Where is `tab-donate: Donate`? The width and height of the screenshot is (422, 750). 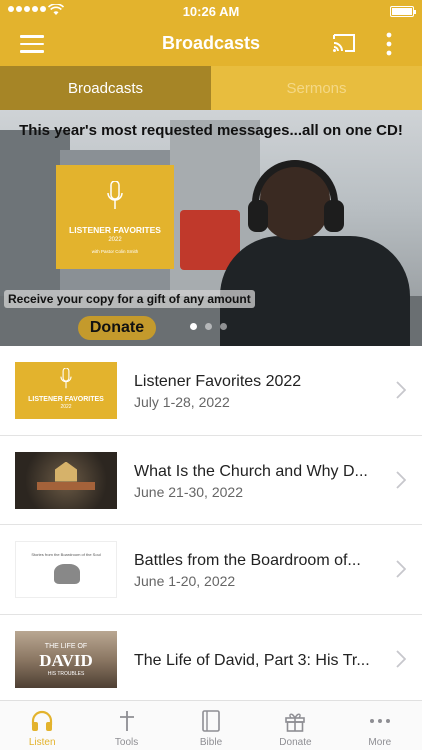
tab-donate: Donate is located at coordinates (295, 725).